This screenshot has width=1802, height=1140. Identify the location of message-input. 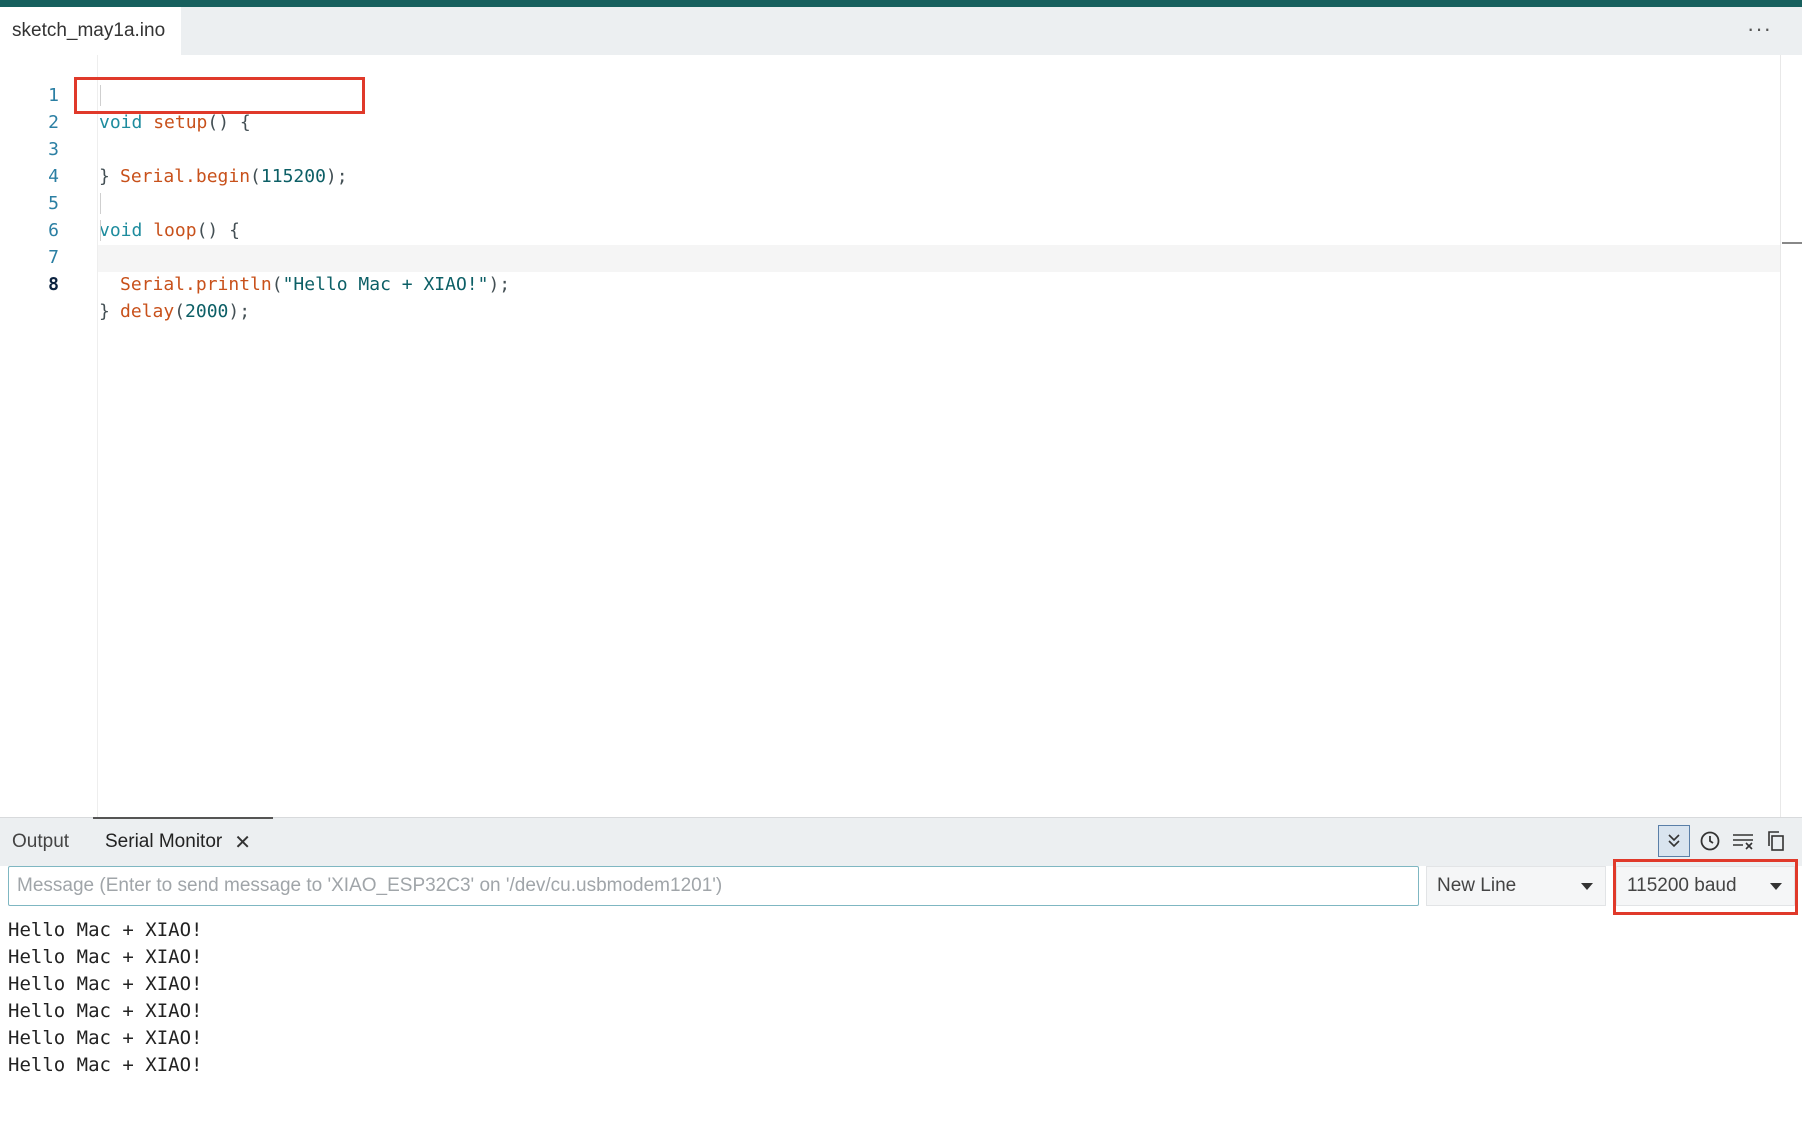
(713, 886).